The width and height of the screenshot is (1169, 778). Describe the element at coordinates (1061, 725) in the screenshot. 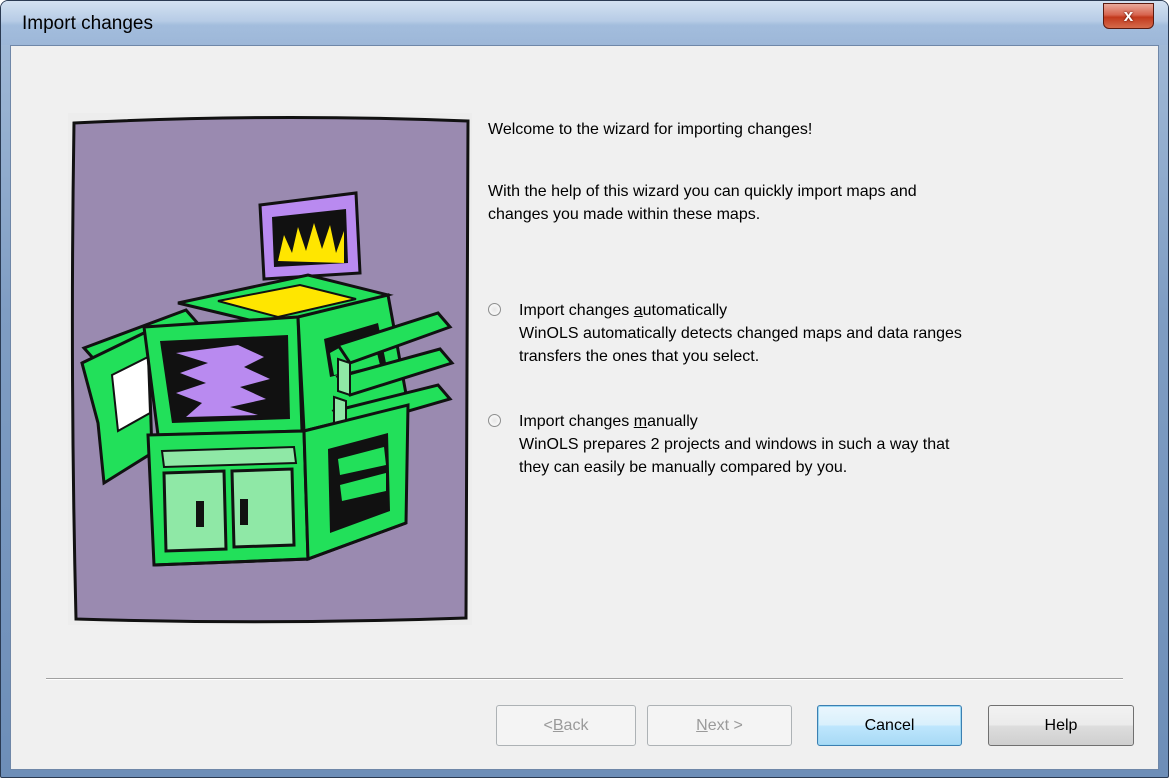

I see `help-button: Help` at that location.